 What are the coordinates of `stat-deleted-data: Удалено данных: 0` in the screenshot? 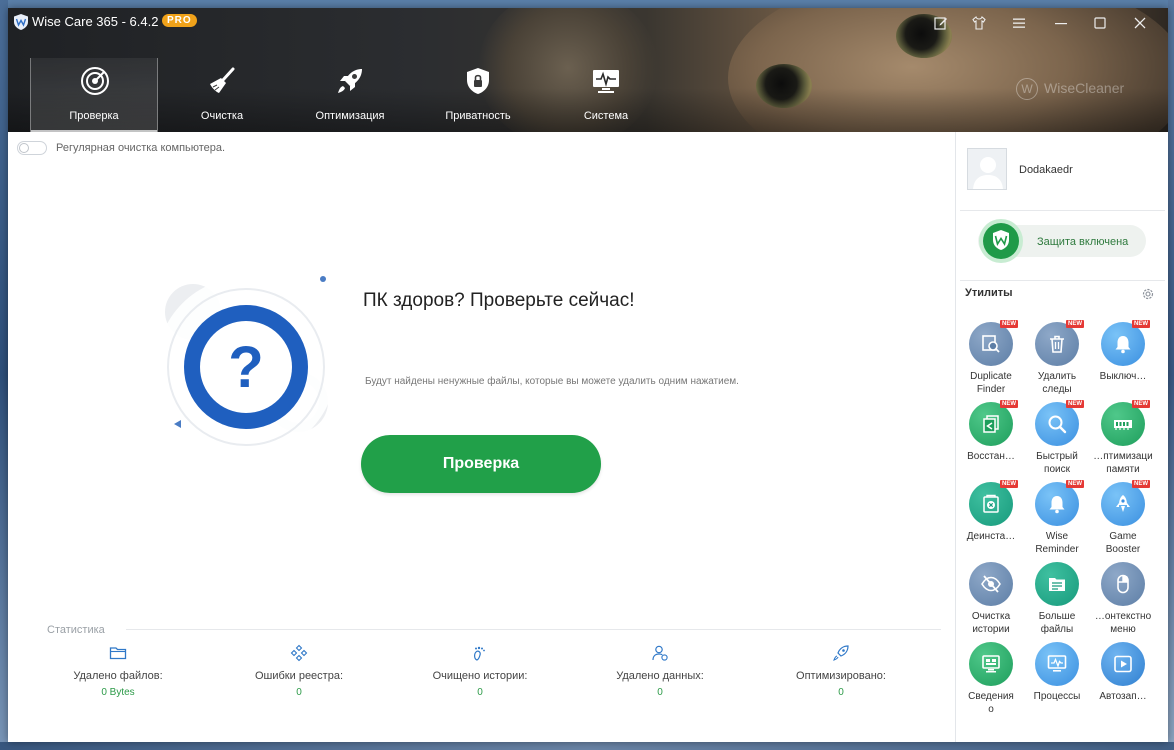 It's located at (660, 671).